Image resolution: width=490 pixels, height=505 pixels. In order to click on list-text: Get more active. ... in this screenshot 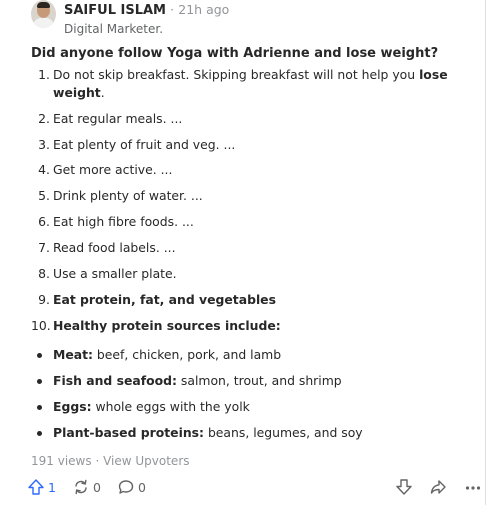, I will do `click(113, 169)`.